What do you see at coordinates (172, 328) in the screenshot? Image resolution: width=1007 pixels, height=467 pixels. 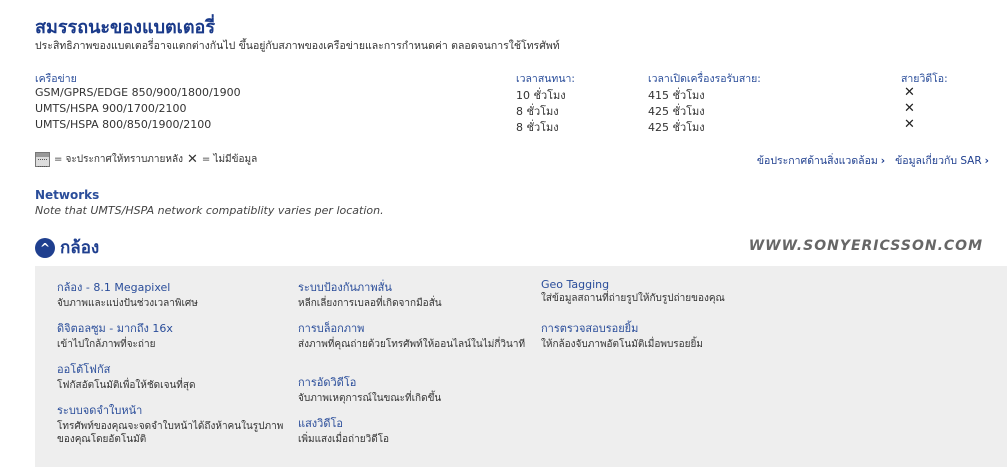 I see `feature-title: ดิจิตอลซูม - มากถึง 16x` at bounding box center [172, 328].